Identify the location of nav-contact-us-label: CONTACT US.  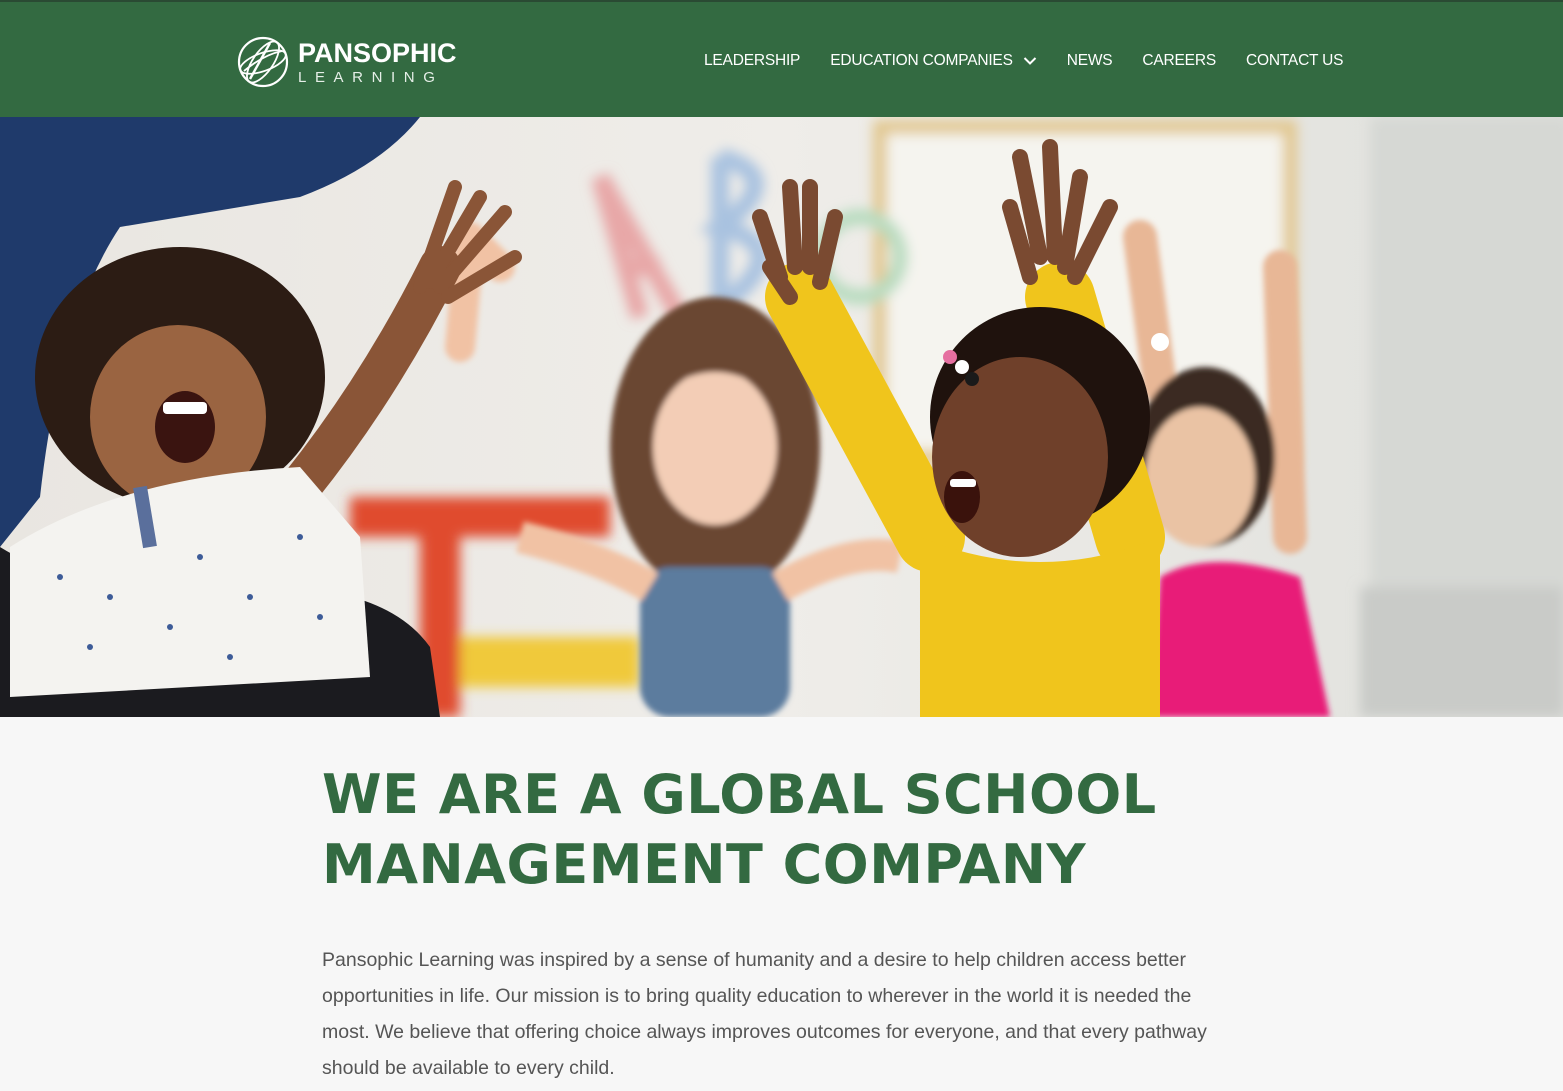
(1294, 60).